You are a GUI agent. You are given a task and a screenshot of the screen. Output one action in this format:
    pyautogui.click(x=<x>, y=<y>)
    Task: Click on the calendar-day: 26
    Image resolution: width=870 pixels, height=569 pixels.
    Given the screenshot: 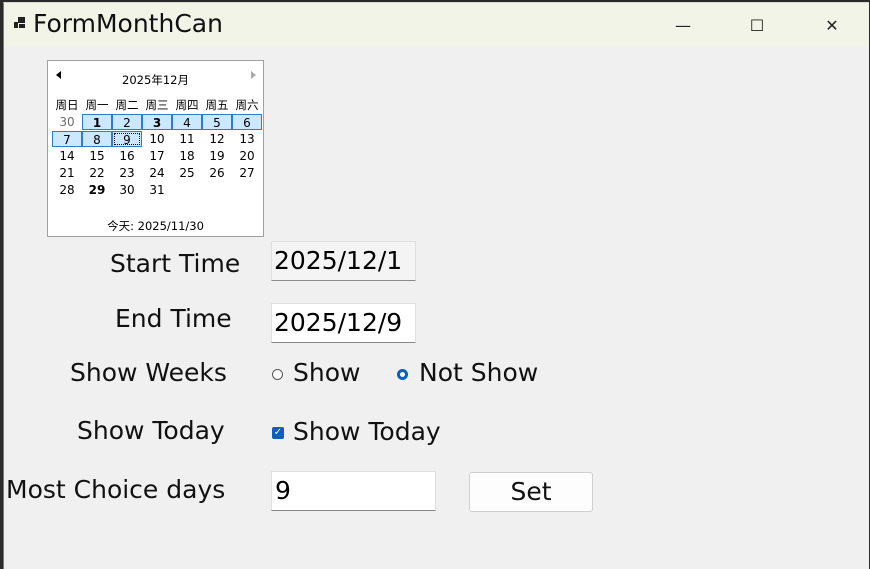 What is the action you would take?
    pyautogui.click(x=217, y=173)
    